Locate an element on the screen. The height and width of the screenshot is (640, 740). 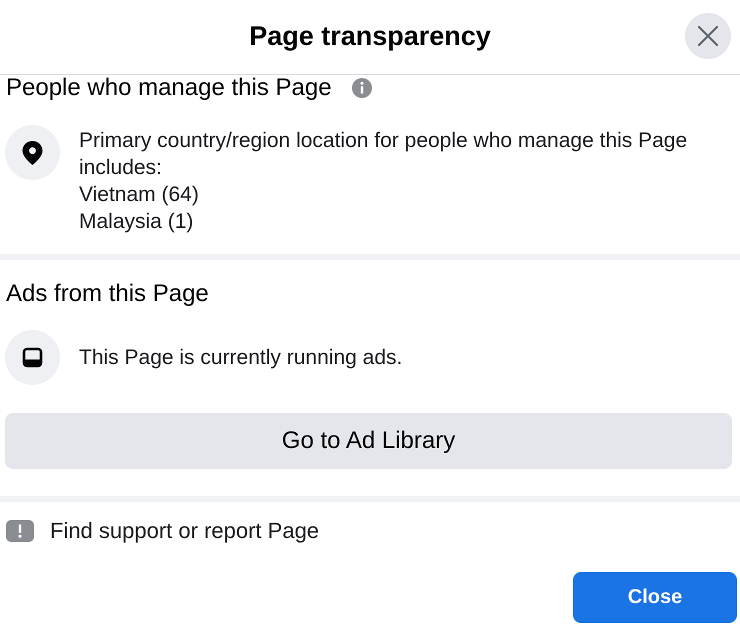
dialog-title: Page transparency is located at coordinates (370, 36).